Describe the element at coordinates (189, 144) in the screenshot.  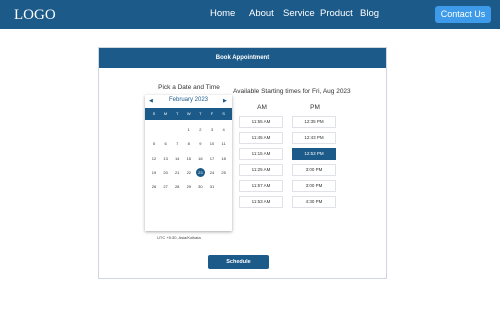
I see `calendar-day: 8` at that location.